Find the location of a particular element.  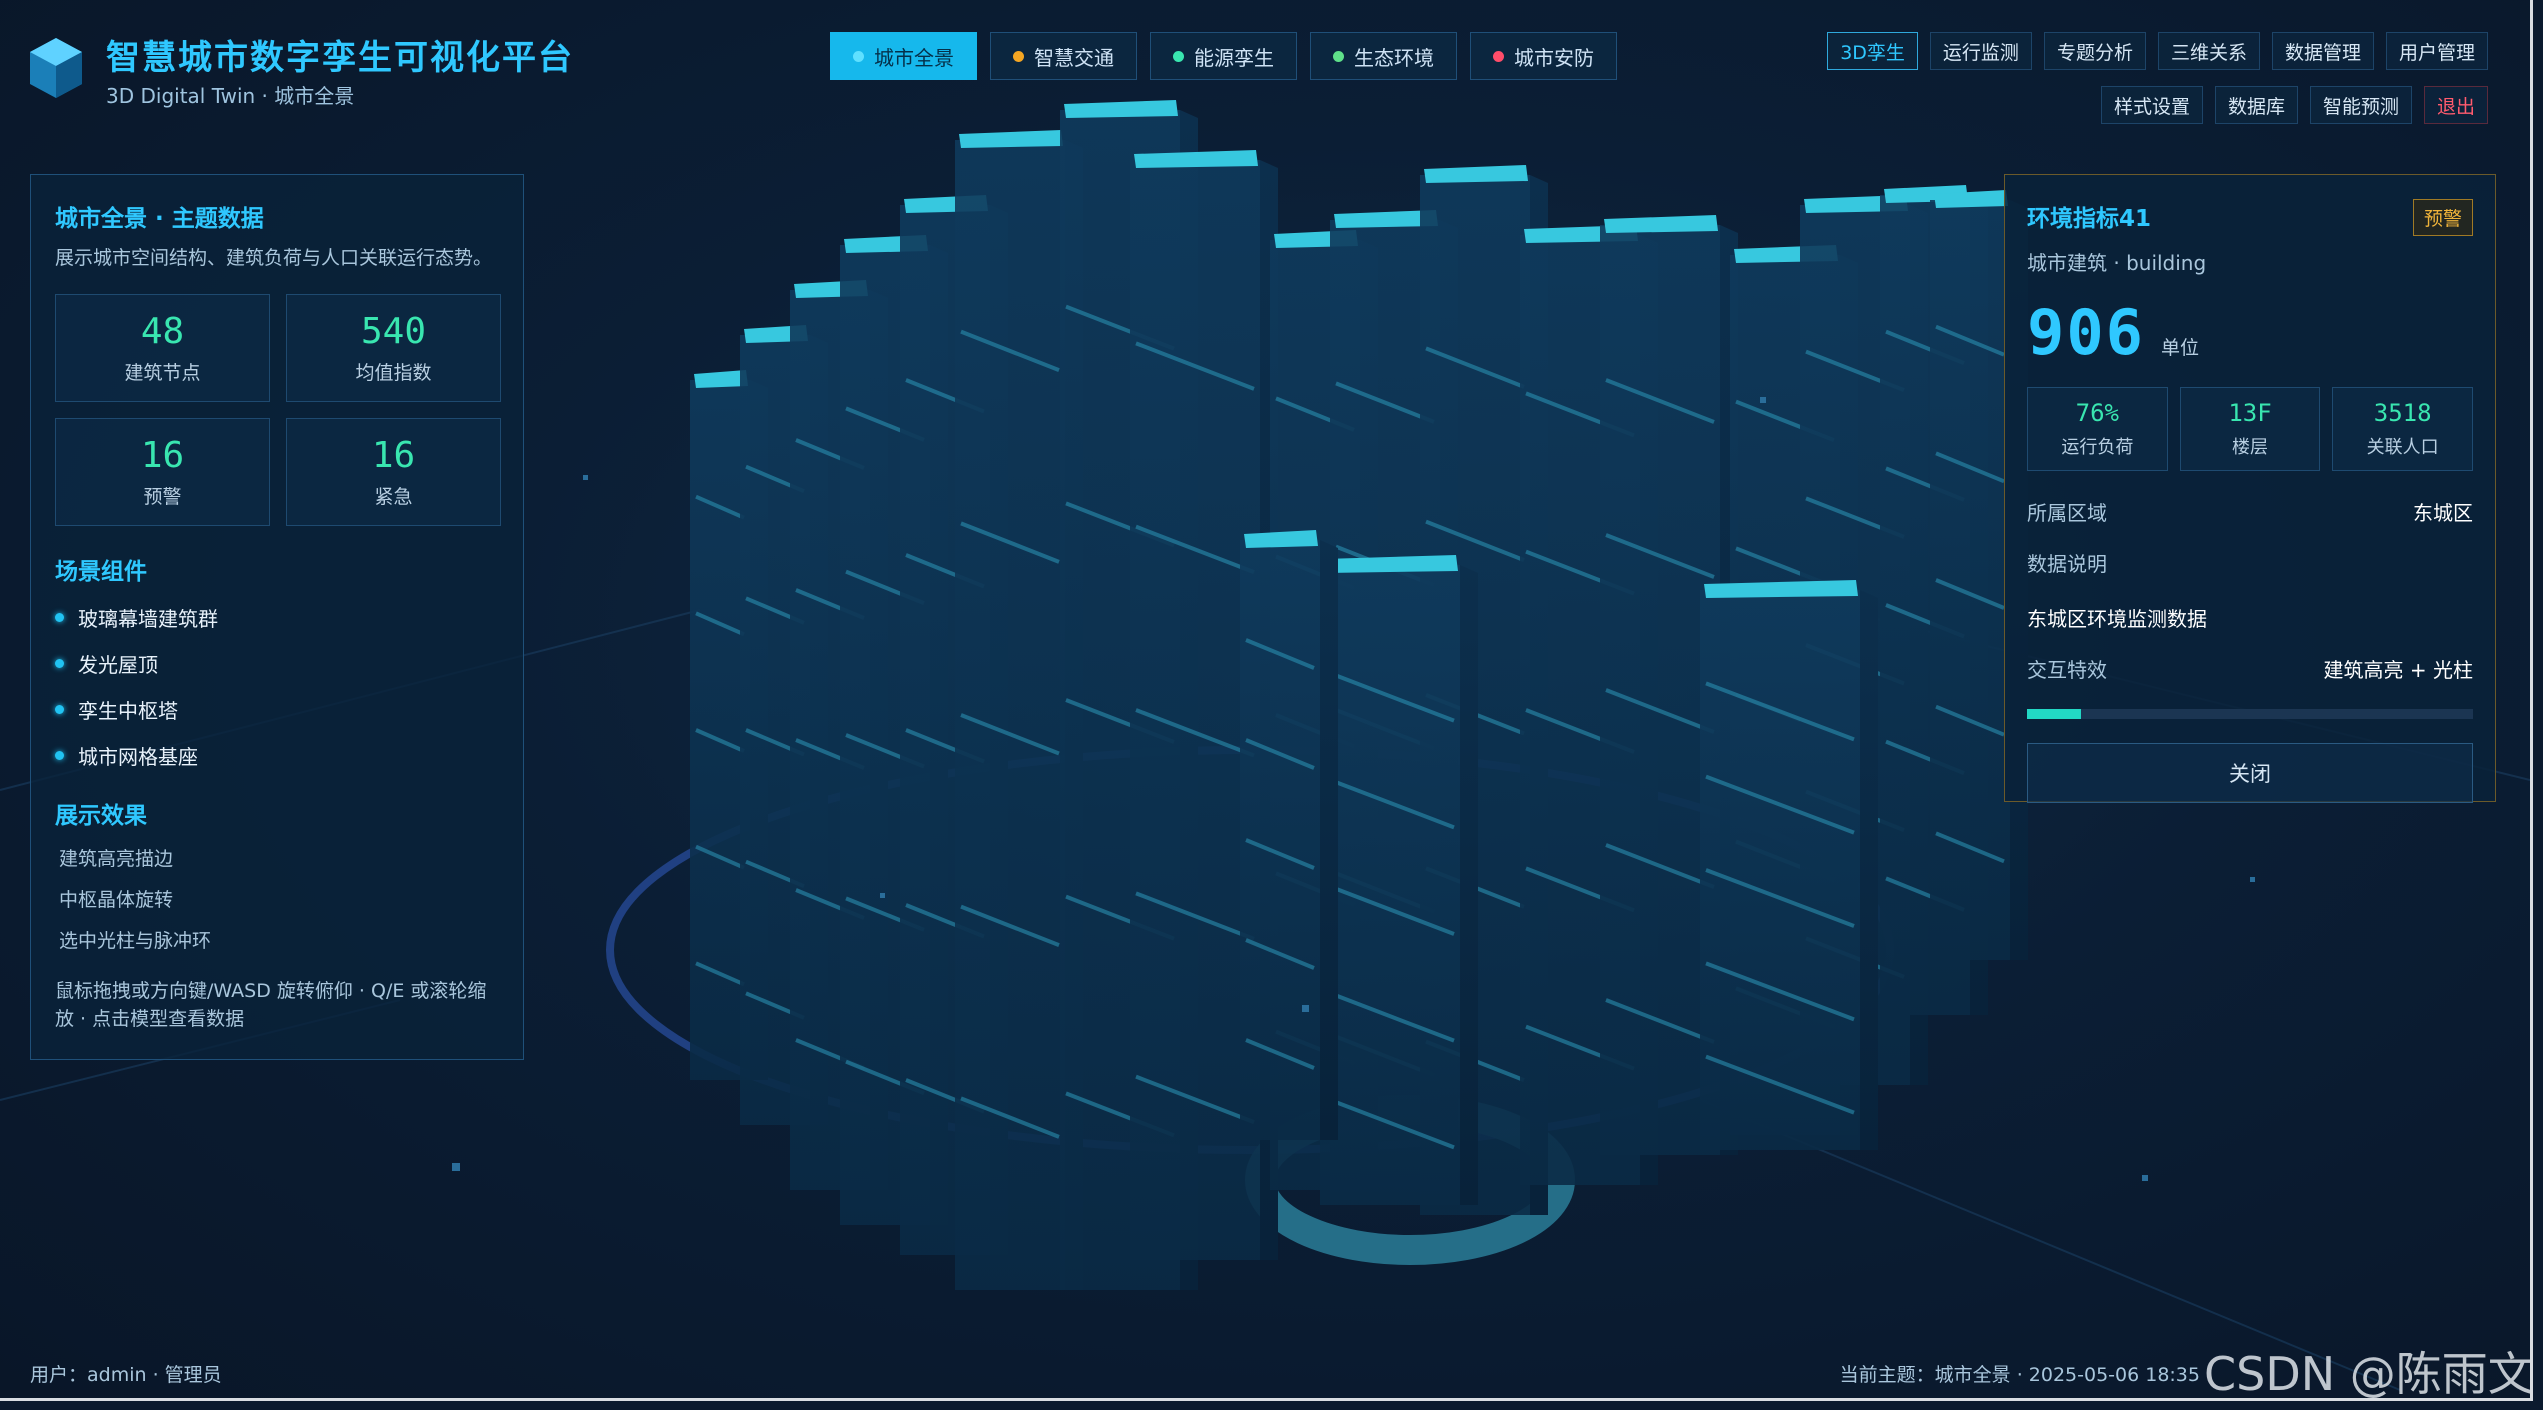

tab-city-security: 城市安防 is located at coordinates (1543, 56).